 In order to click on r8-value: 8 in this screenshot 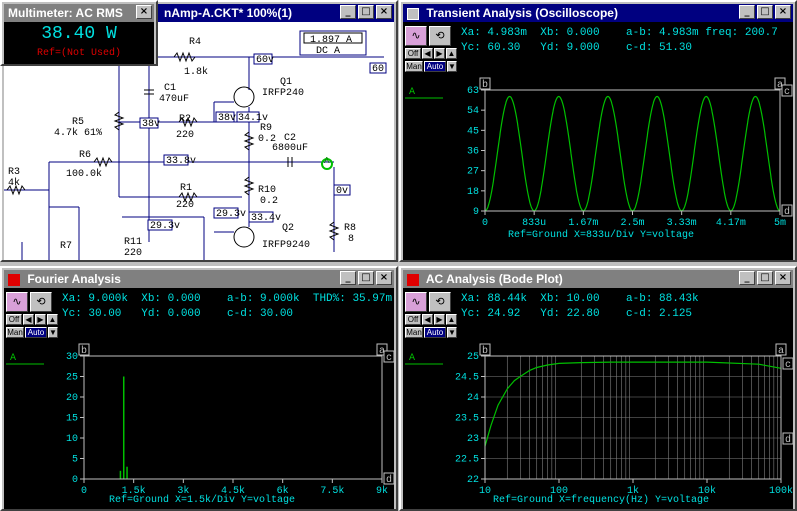, I will do `click(351, 239)`.